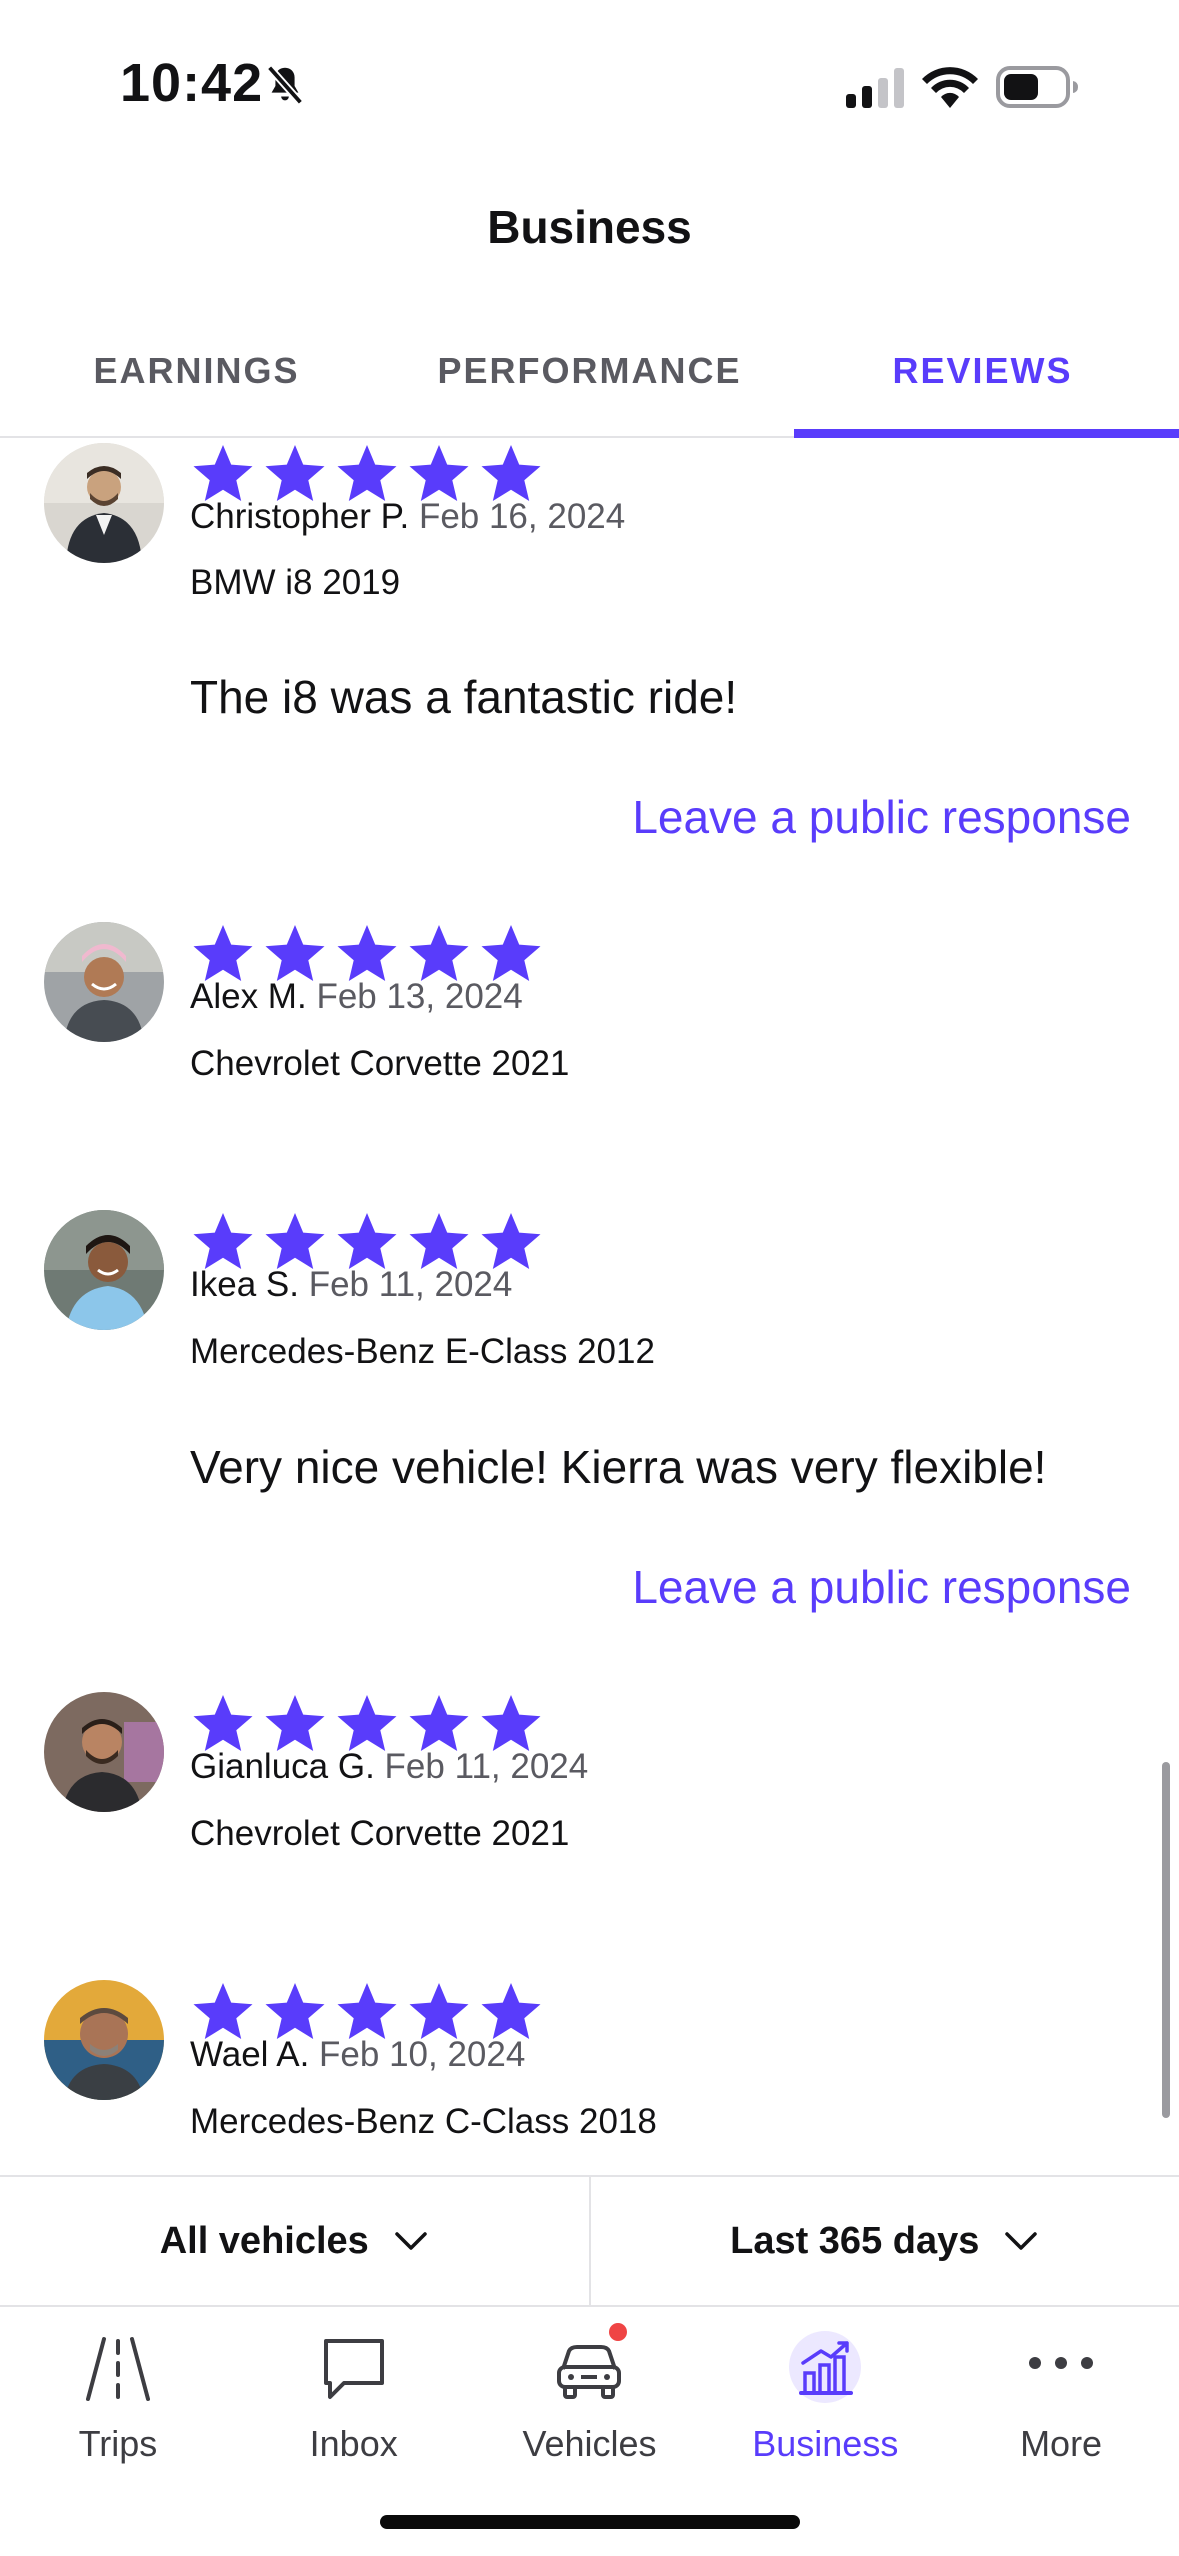 The width and height of the screenshot is (1179, 2556). I want to click on review-meta: Christopher P. Feb 16, 2024, so click(407, 517).